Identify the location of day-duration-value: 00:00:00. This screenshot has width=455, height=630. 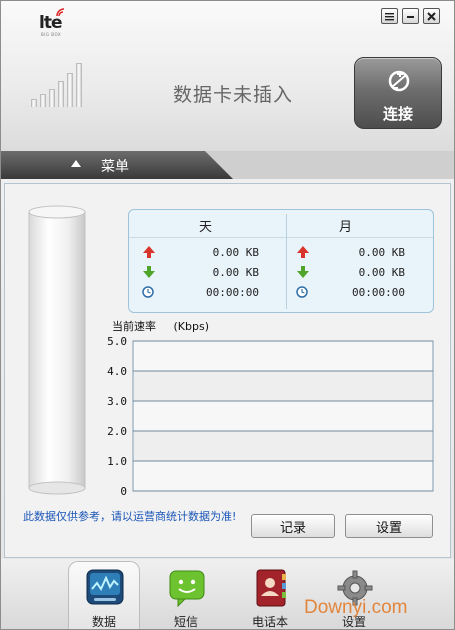
(232, 292).